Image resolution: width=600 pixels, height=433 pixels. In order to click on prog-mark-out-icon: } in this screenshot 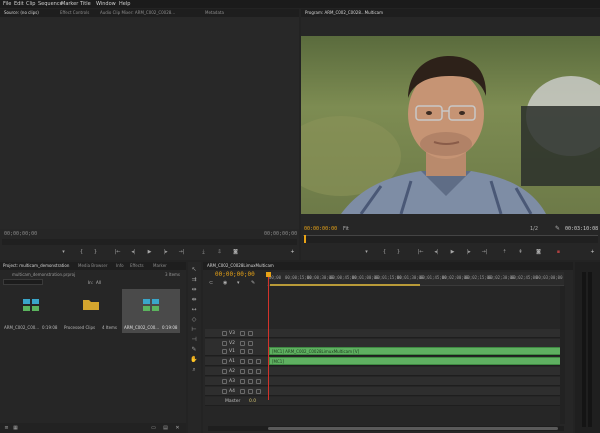, I will do `click(398, 252)`.